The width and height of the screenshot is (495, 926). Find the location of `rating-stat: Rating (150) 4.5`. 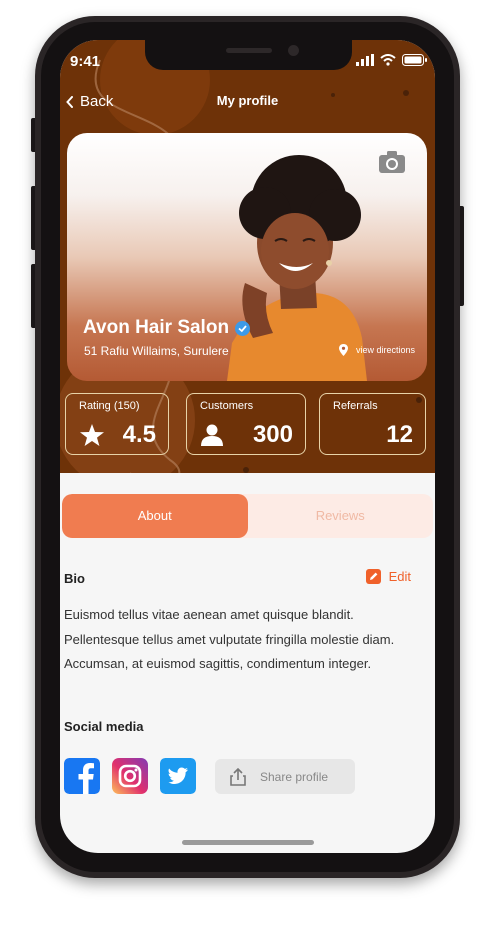

rating-stat: Rating (150) 4.5 is located at coordinates (117, 424).